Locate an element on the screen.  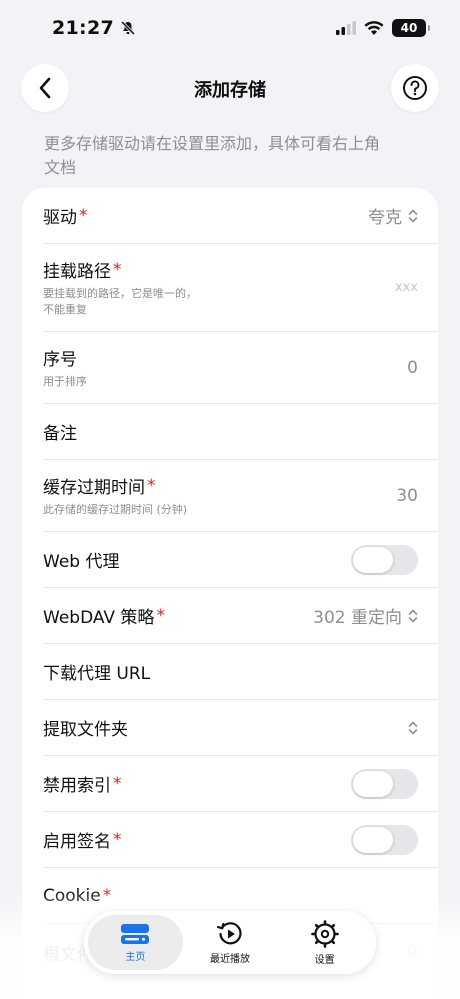
cookie-label-text: Cookie is located at coordinates (72, 895).